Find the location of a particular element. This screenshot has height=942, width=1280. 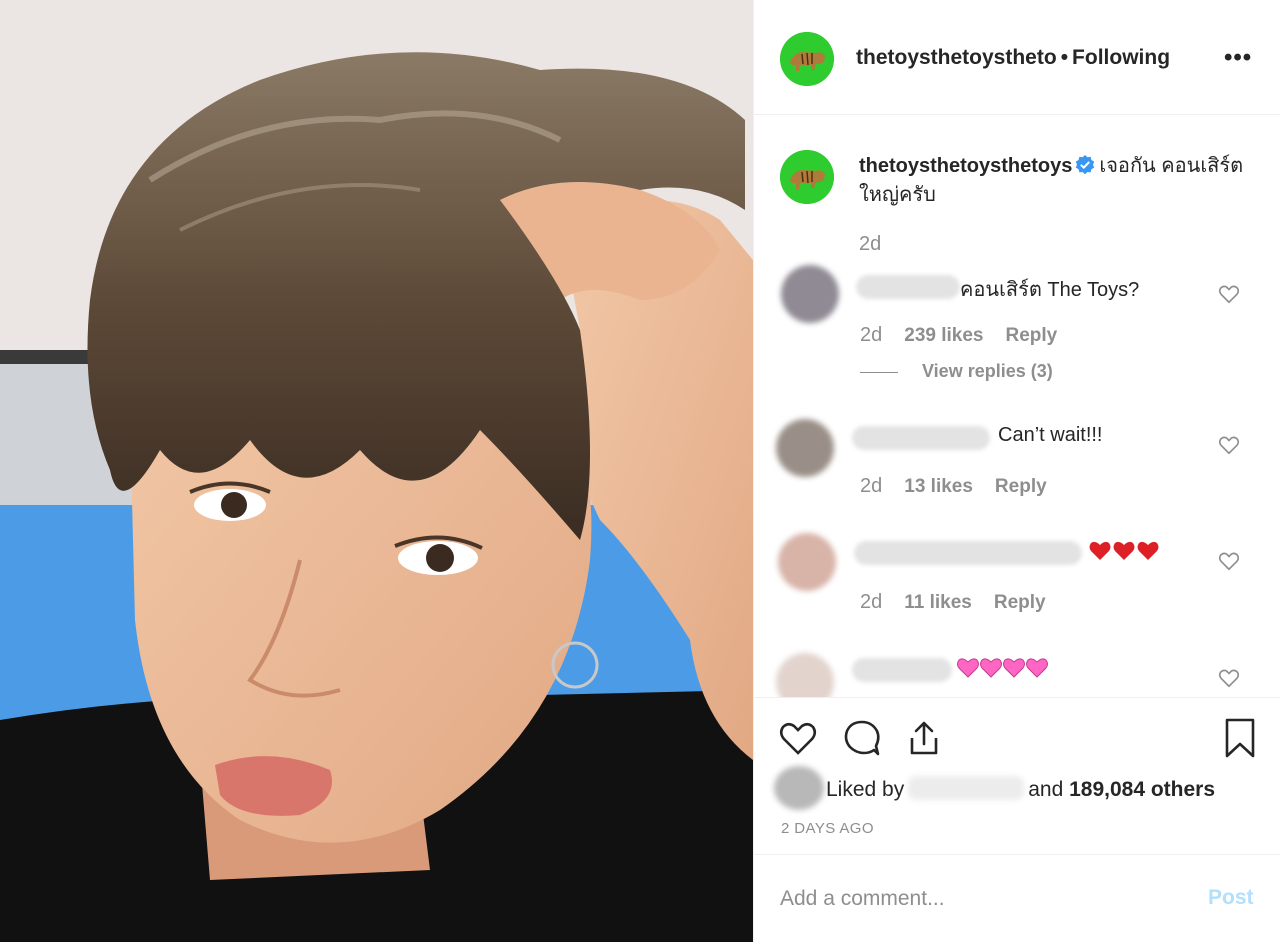

view-replies-label: View replies (3) is located at coordinates (987, 371).